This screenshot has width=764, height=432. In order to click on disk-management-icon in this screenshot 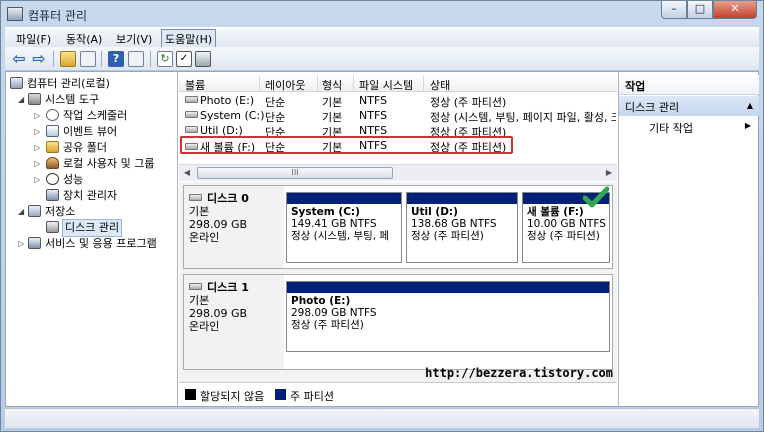, I will do `click(52, 227)`.